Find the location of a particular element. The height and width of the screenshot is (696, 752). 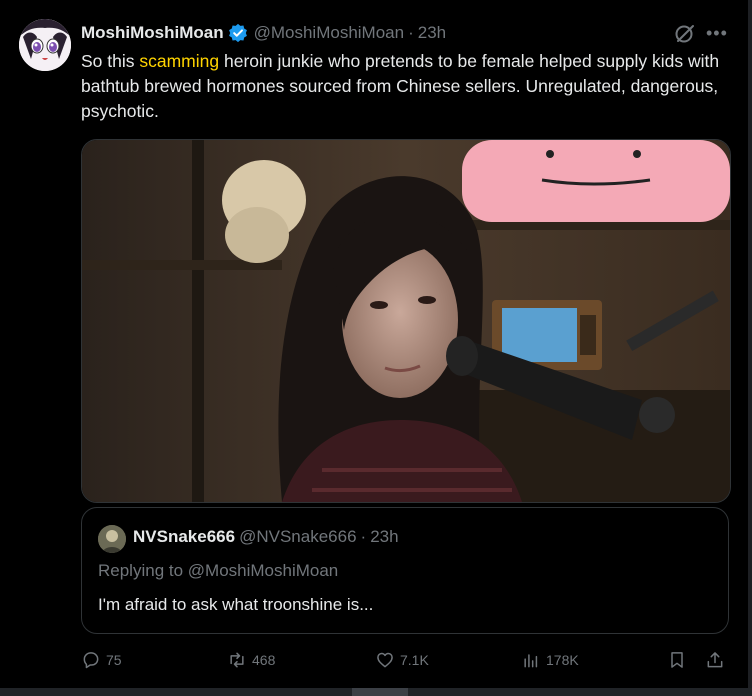

replying-to-label: Replying to @MoshiMoshiMoan is located at coordinates (218, 570).